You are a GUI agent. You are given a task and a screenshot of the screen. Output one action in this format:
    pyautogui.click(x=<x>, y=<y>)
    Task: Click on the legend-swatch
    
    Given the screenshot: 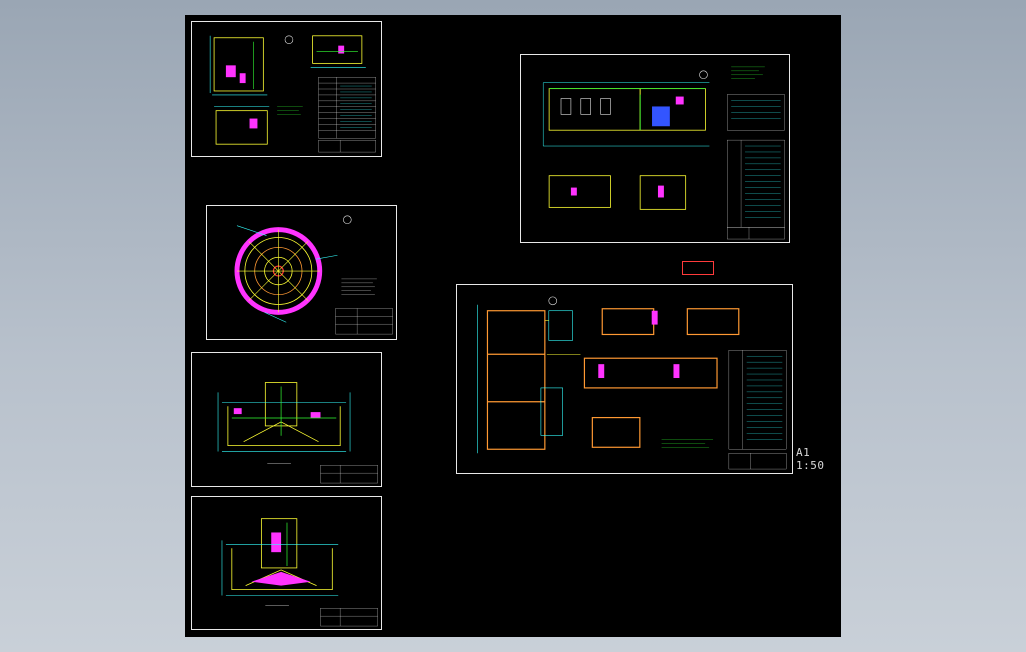 What is the action you would take?
    pyautogui.click(x=698, y=268)
    